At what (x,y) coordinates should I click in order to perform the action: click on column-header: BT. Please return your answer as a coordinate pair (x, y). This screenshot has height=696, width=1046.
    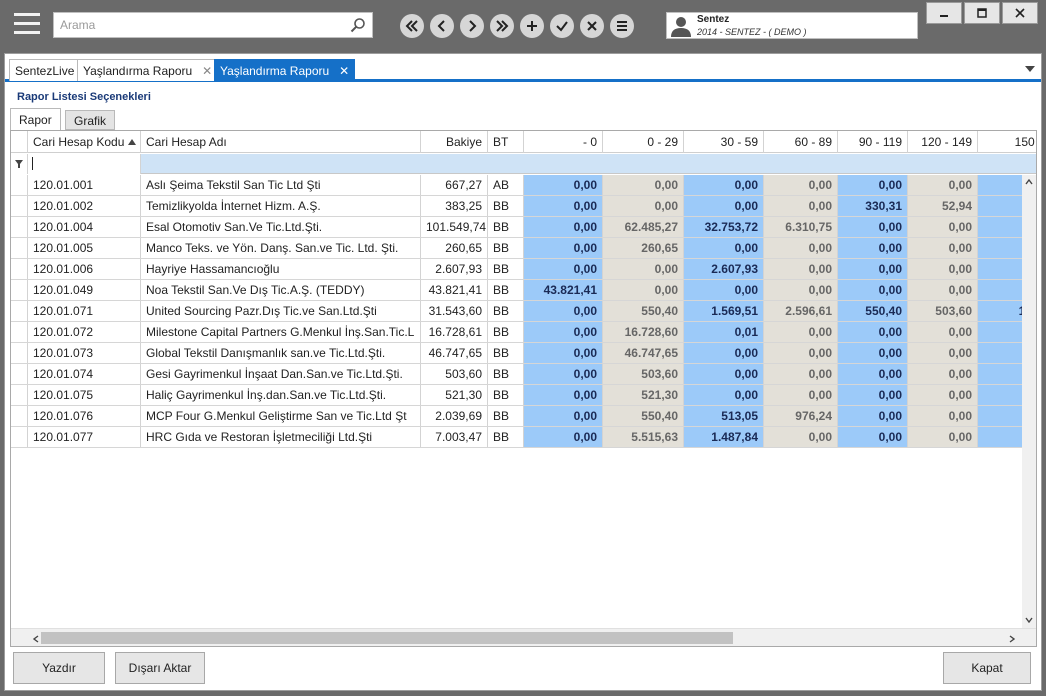
    Looking at the image, I should click on (506, 142).